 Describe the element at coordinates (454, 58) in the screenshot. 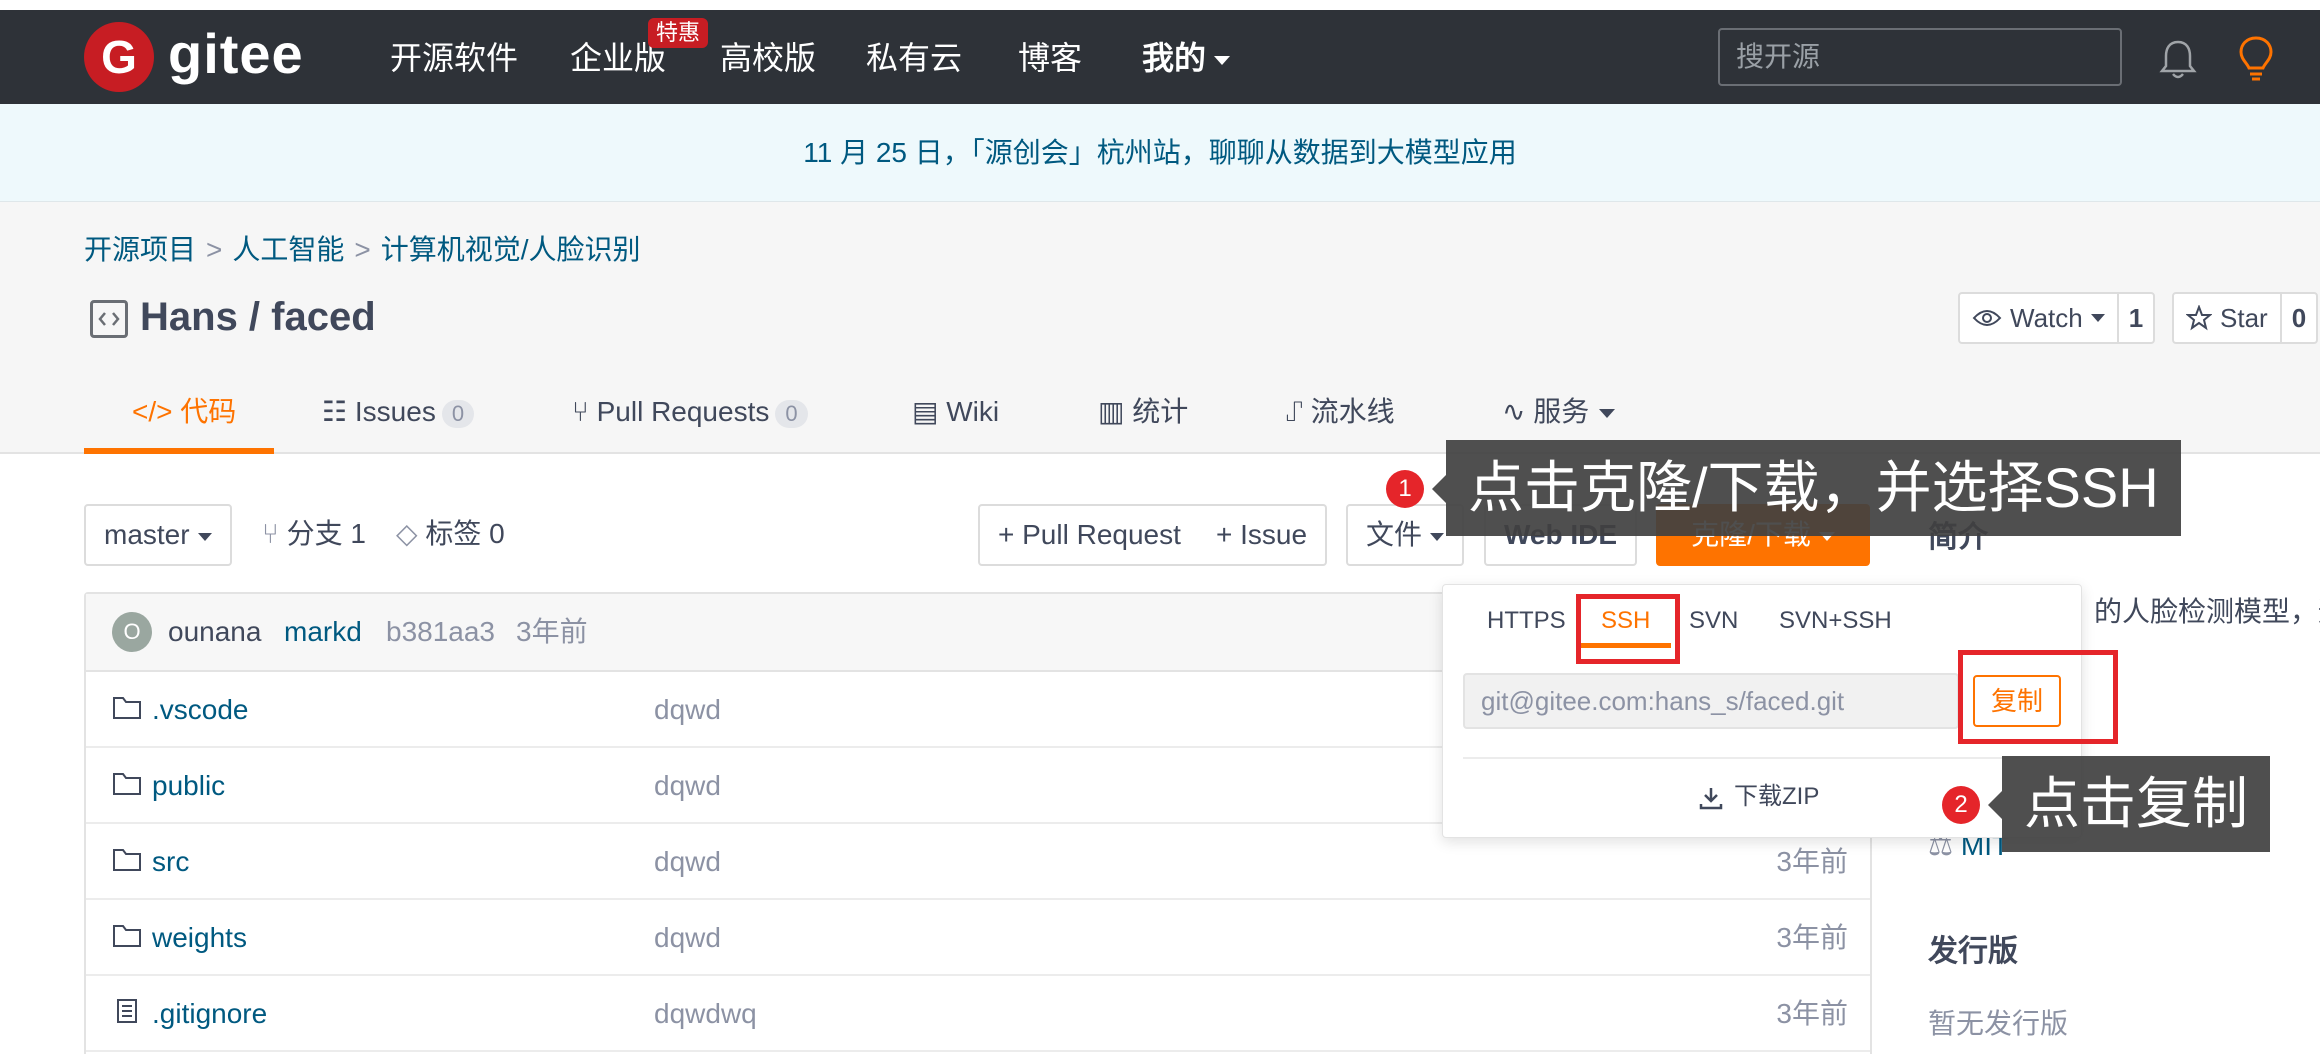

I see `nav-open-source: 开源软件` at that location.